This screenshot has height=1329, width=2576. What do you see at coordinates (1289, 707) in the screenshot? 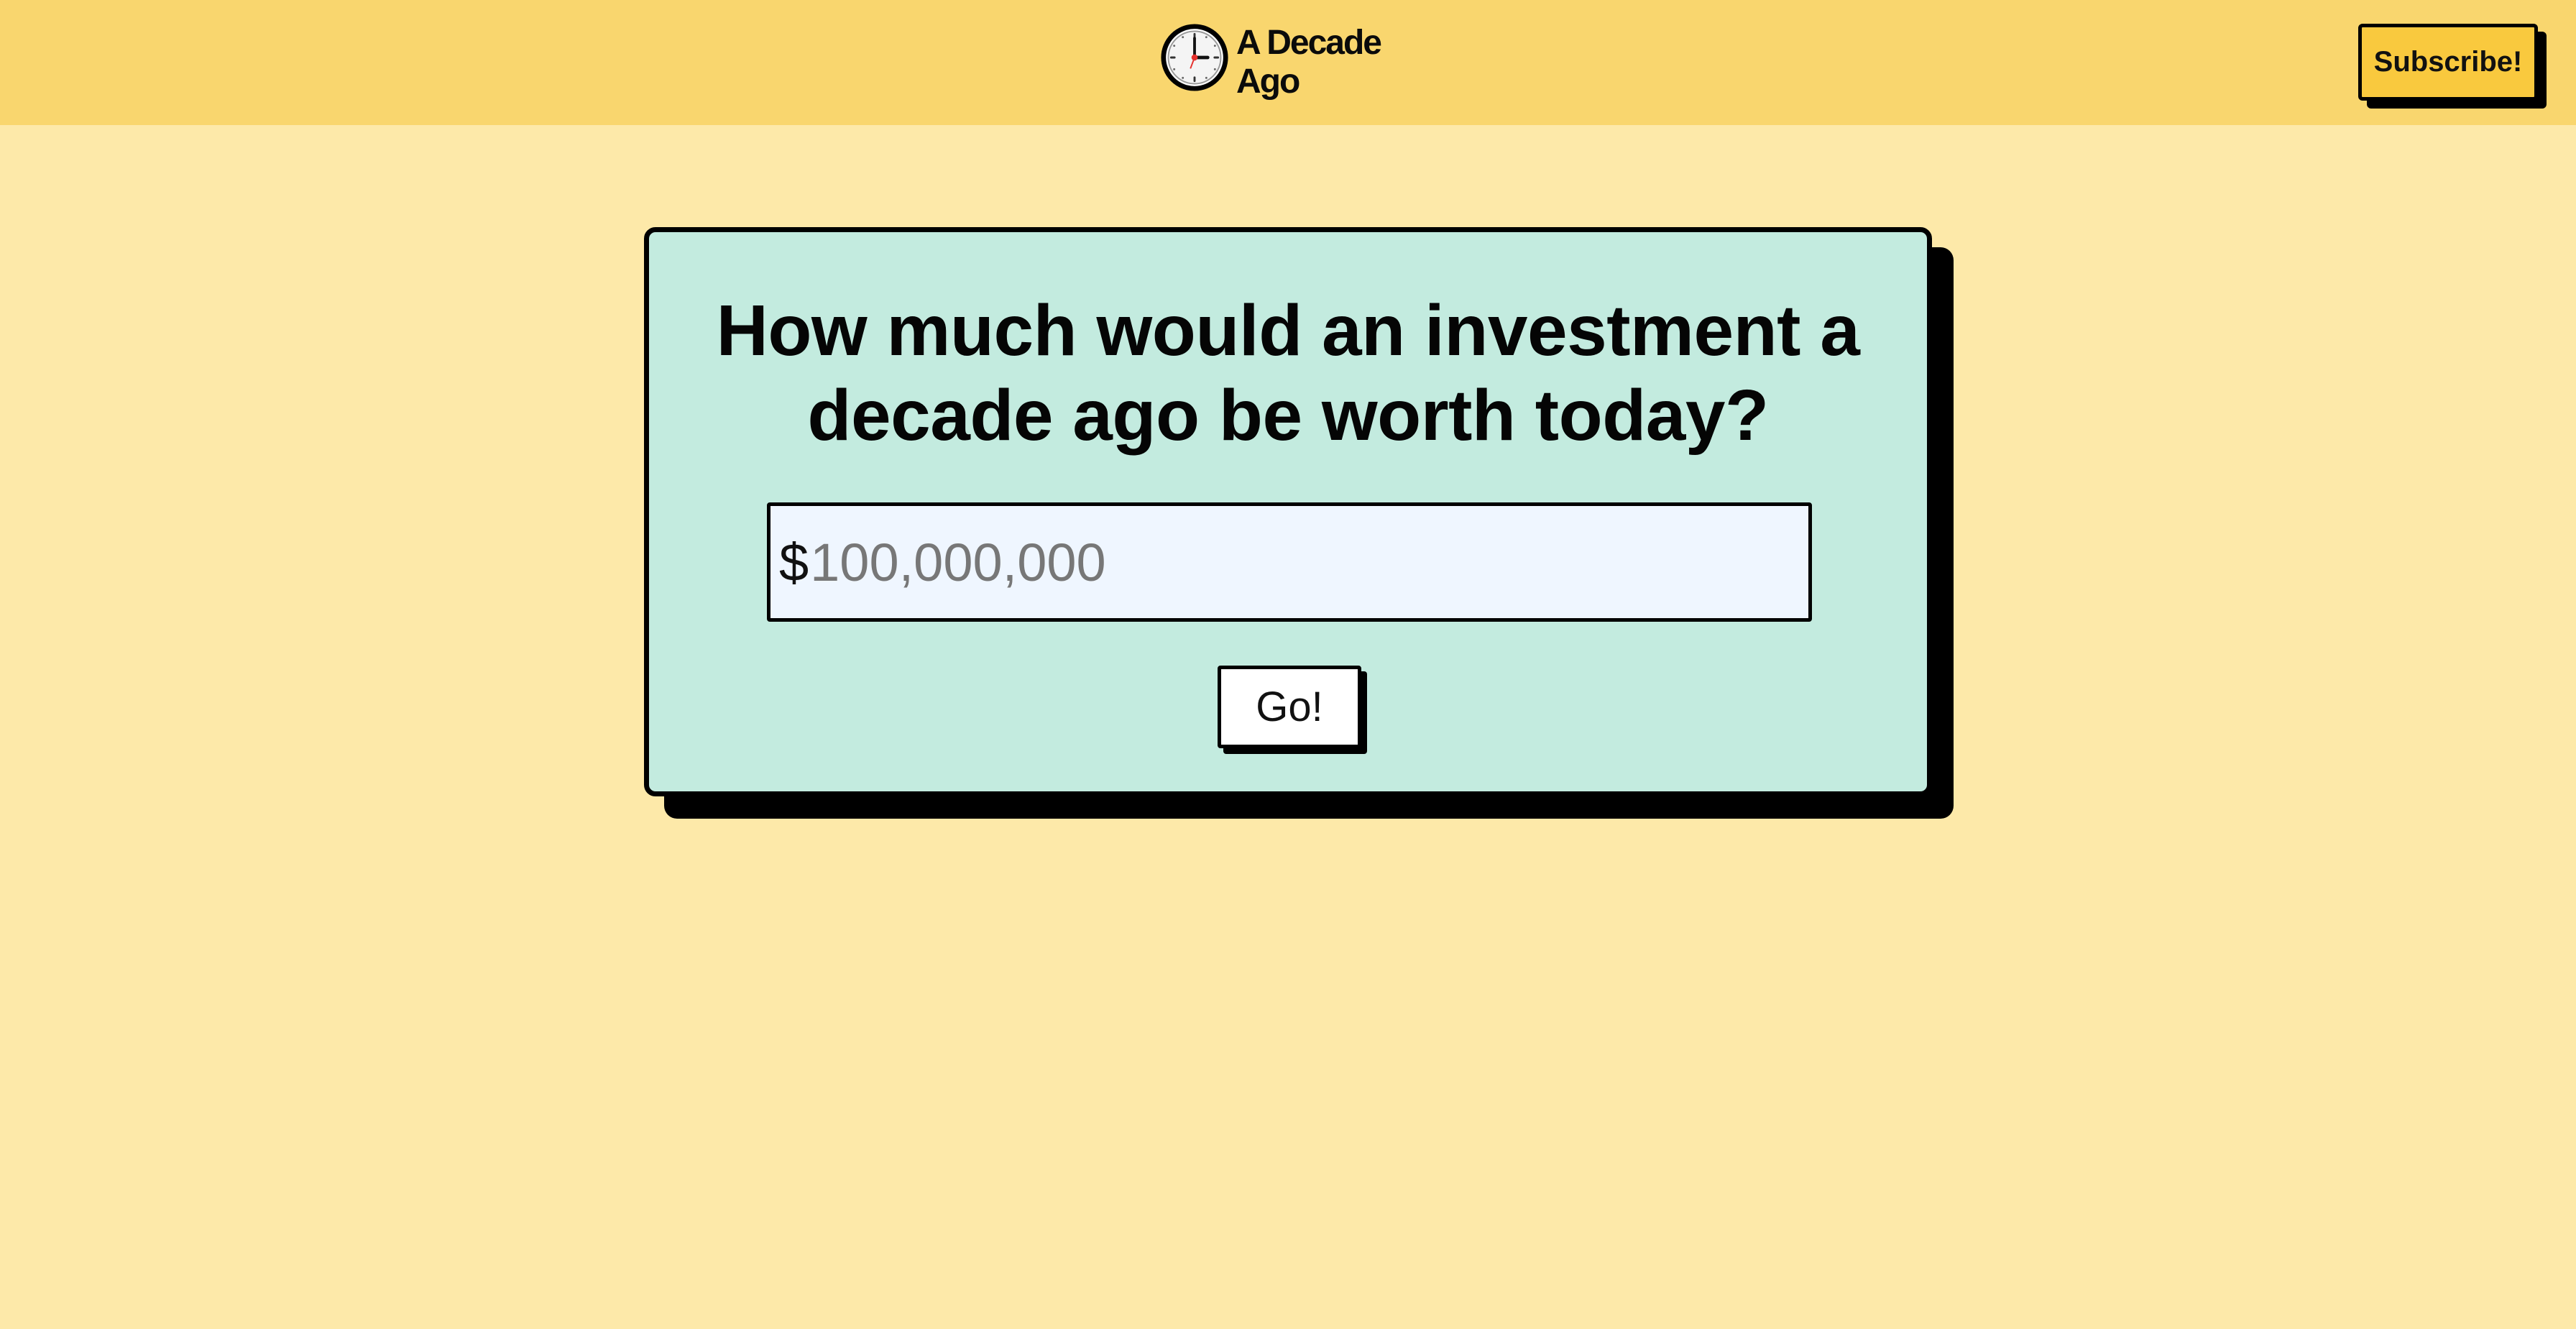
I see `go-button: Go!` at bounding box center [1289, 707].